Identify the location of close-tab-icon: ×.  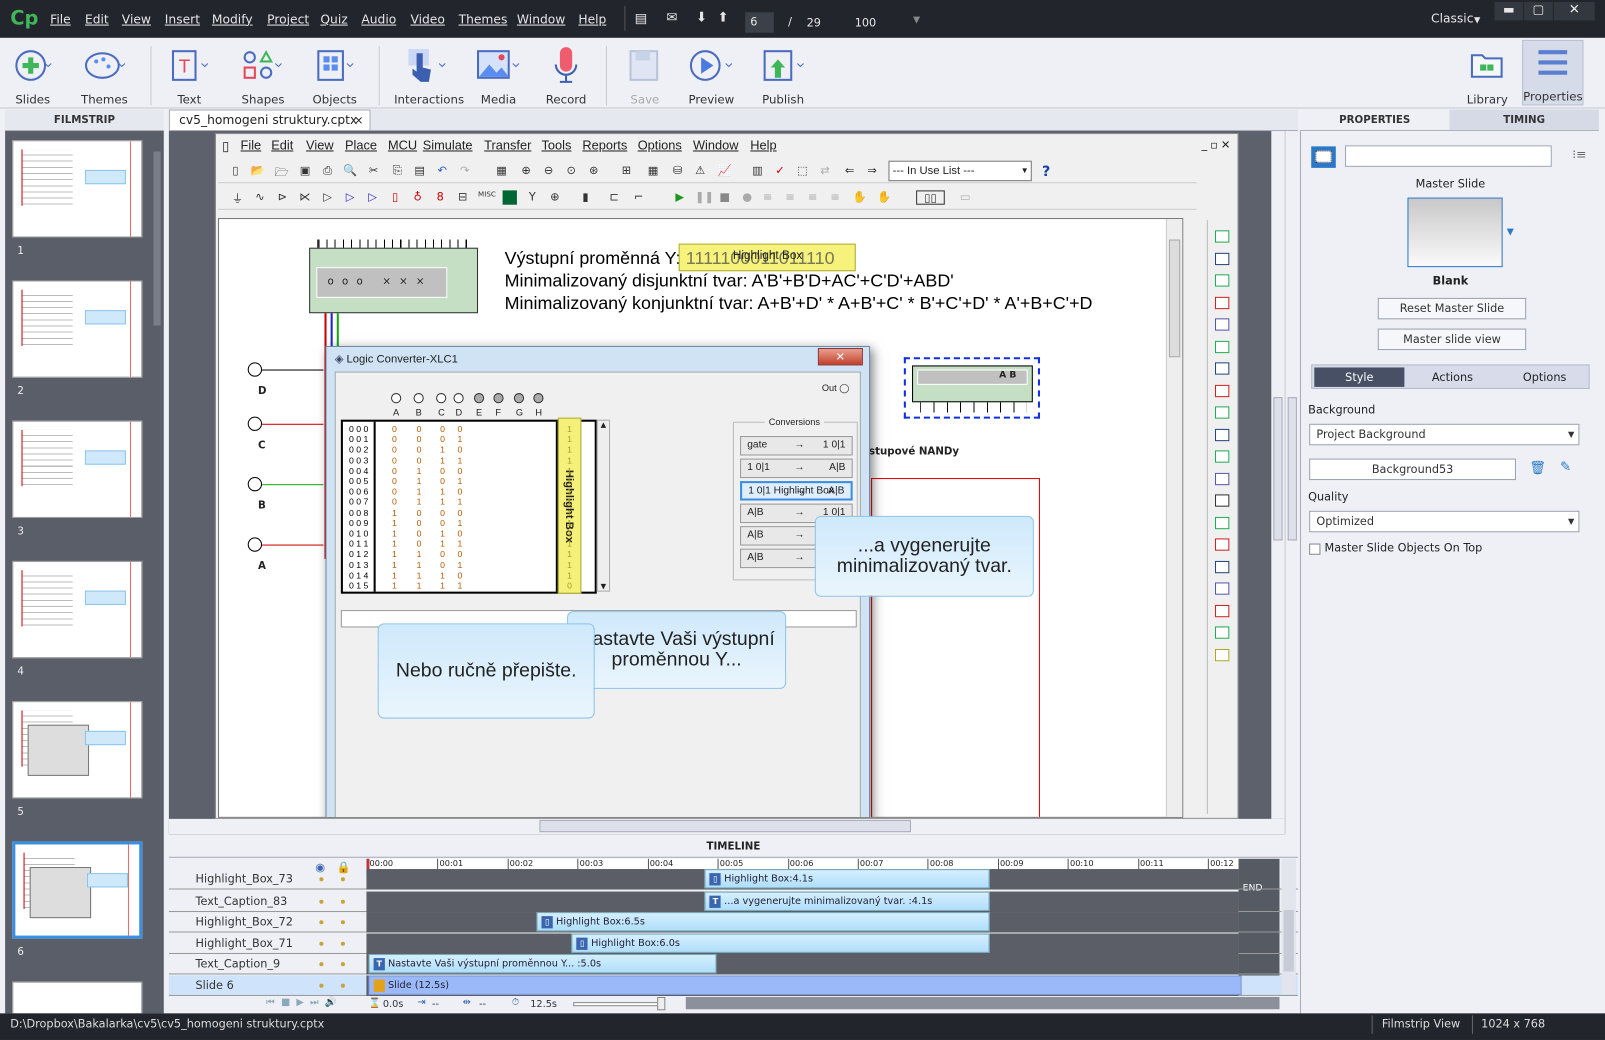
(358, 120).